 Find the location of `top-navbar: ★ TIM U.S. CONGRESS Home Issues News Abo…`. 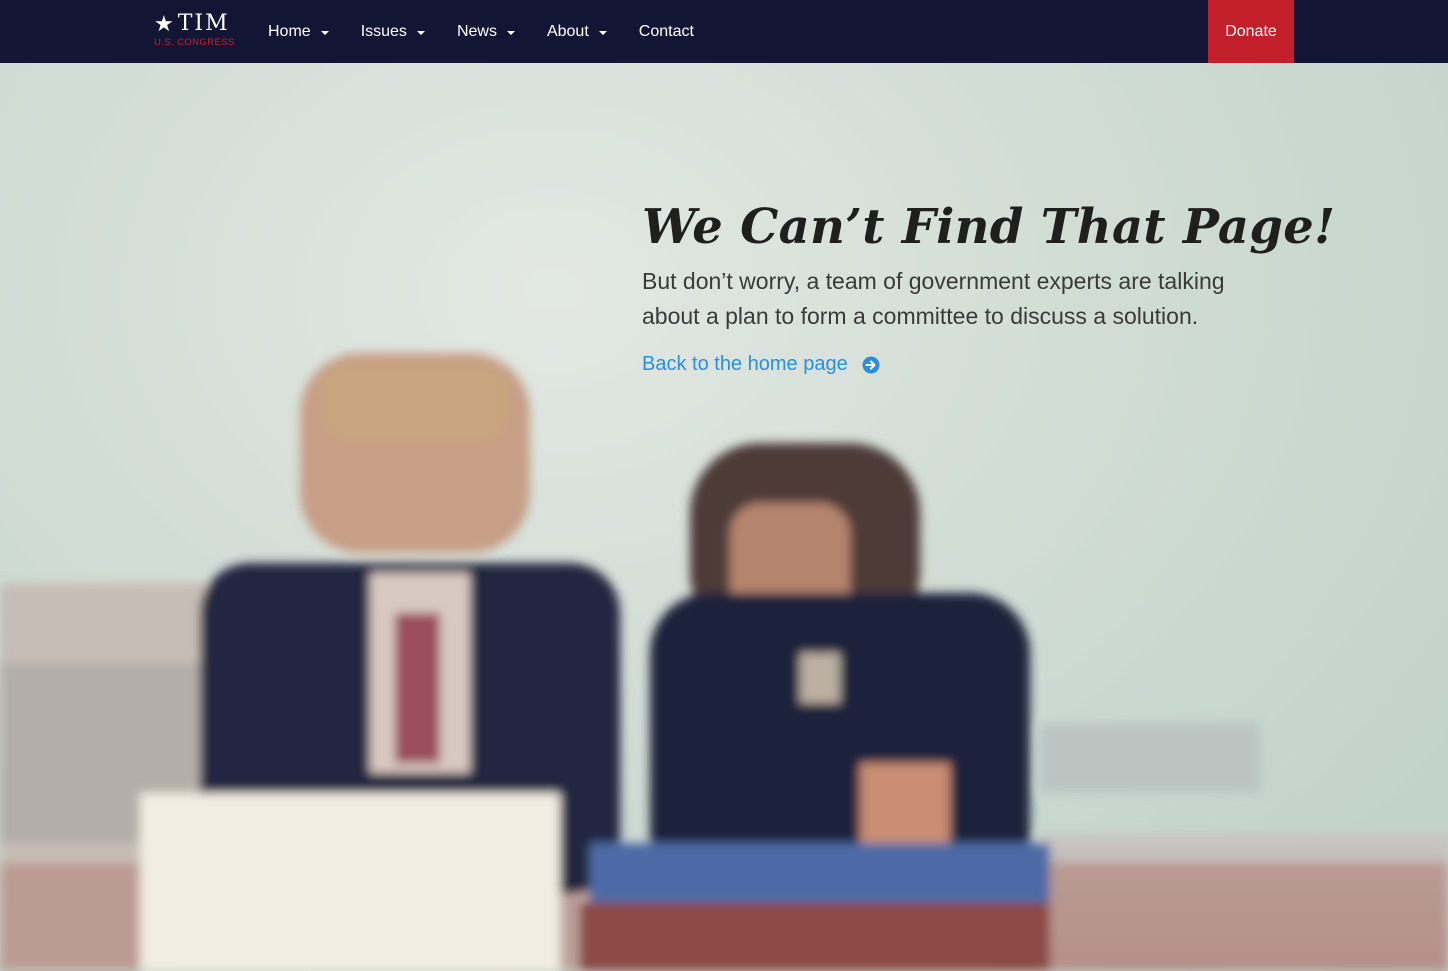

top-navbar: ★ TIM U.S. CONGRESS Home Issues News Abo… is located at coordinates (724, 31).